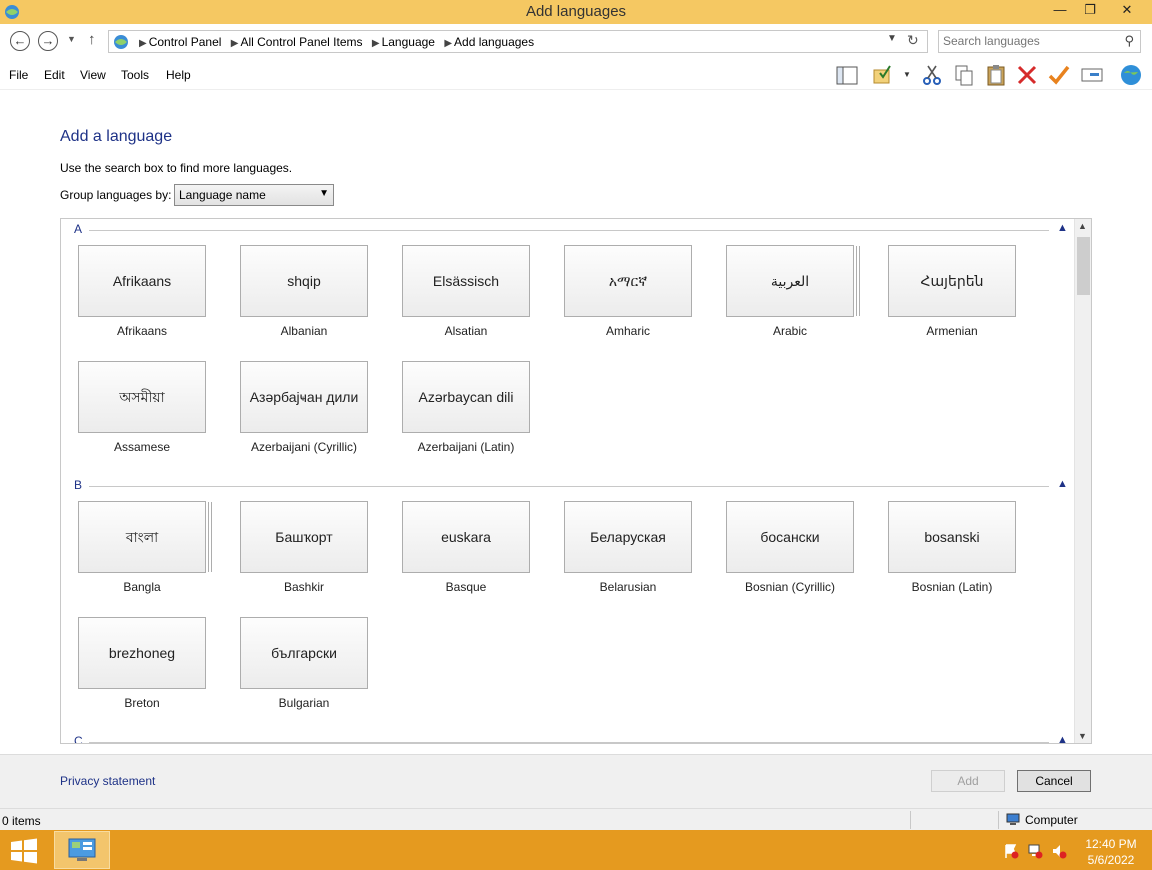  Describe the element at coordinates (952, 281) in the screenshot. I see `language-tile: Հայերեն` at that location.